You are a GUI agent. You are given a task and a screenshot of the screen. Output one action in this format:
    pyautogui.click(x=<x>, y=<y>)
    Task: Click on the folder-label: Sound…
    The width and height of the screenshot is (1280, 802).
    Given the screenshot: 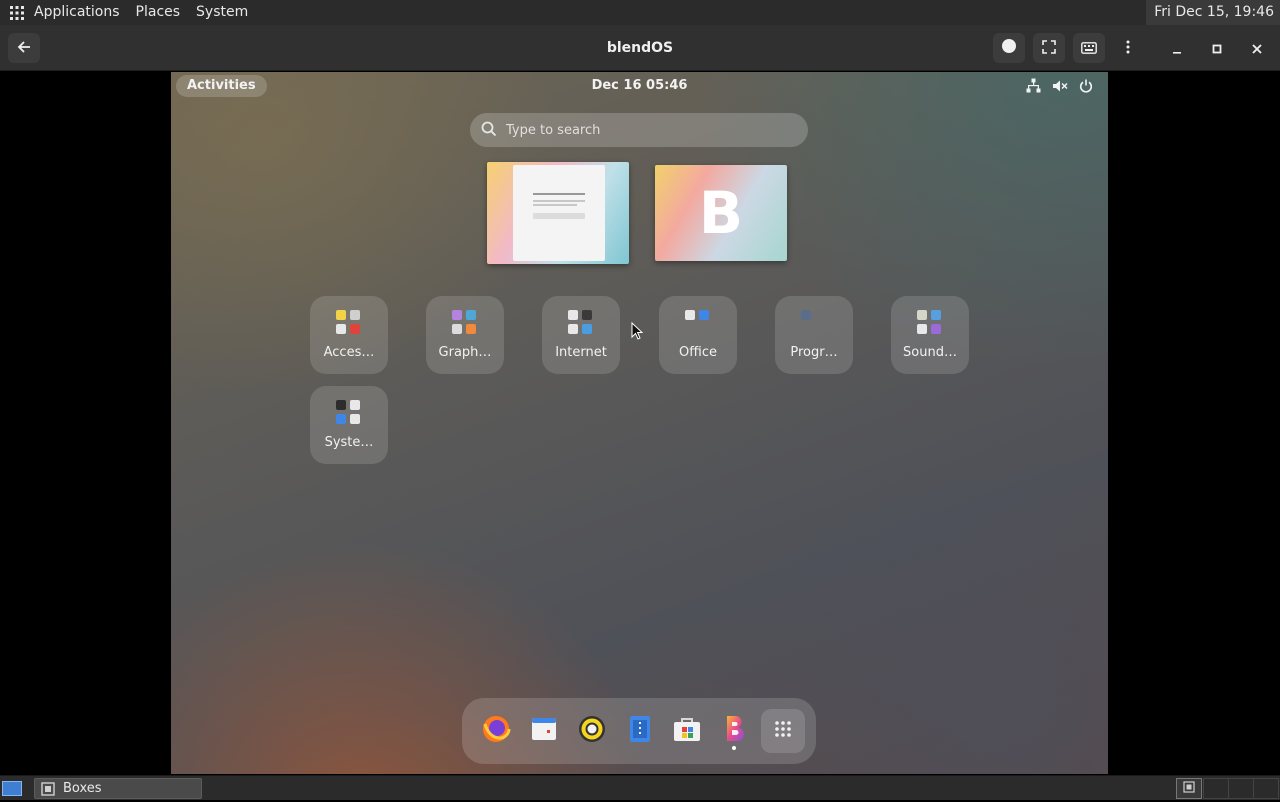 What is the action you would take?
    pyautogui.click(x=930, y=352)
    